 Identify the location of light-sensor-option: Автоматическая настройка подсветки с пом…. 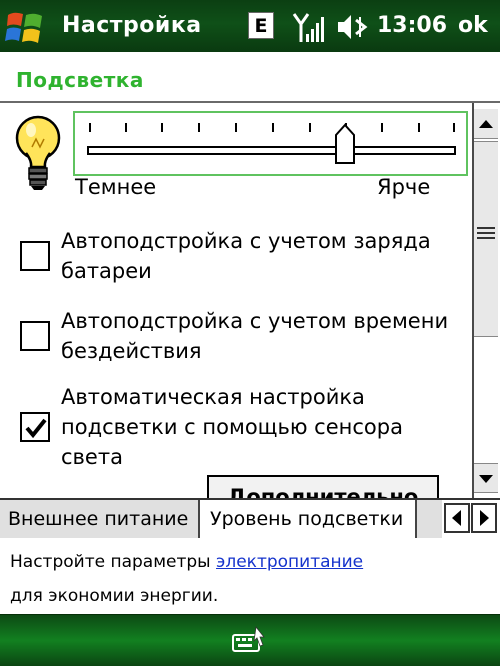
(240, 428).